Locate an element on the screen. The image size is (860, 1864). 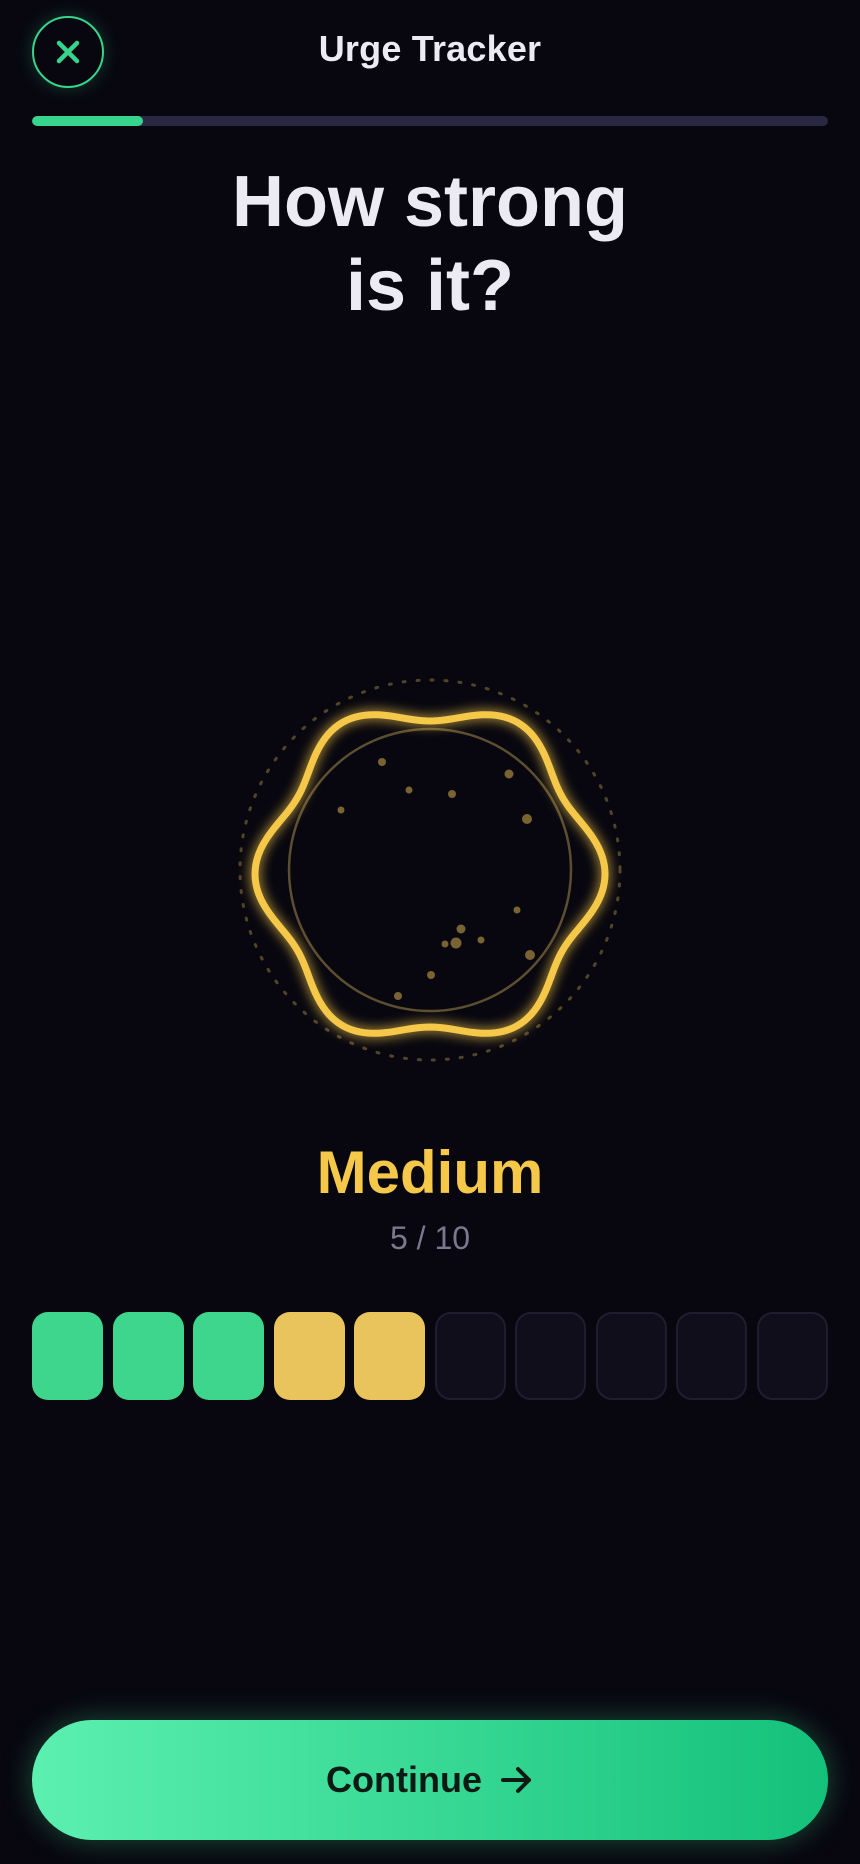
arrow-right-icon is located at coordinates (515, 1780).